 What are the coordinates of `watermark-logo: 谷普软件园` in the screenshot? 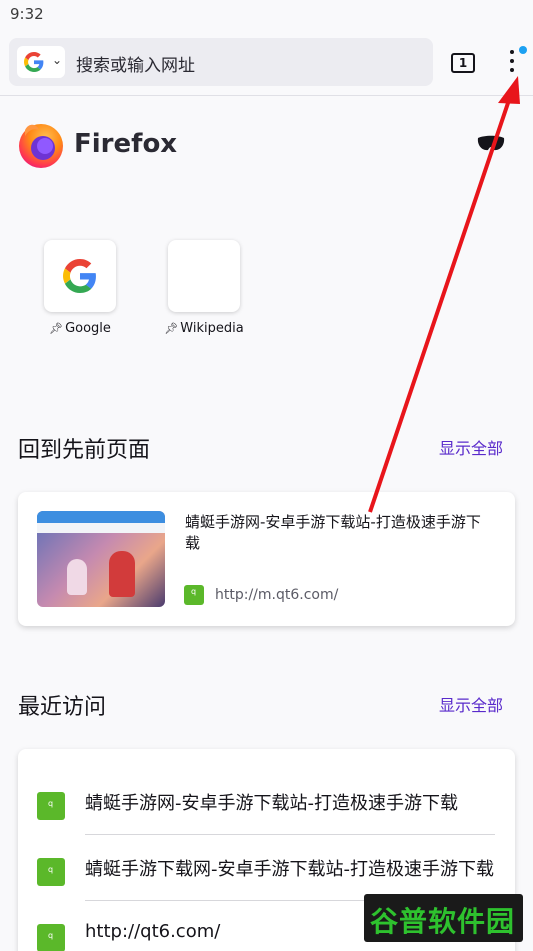 It's located at (443, 918).